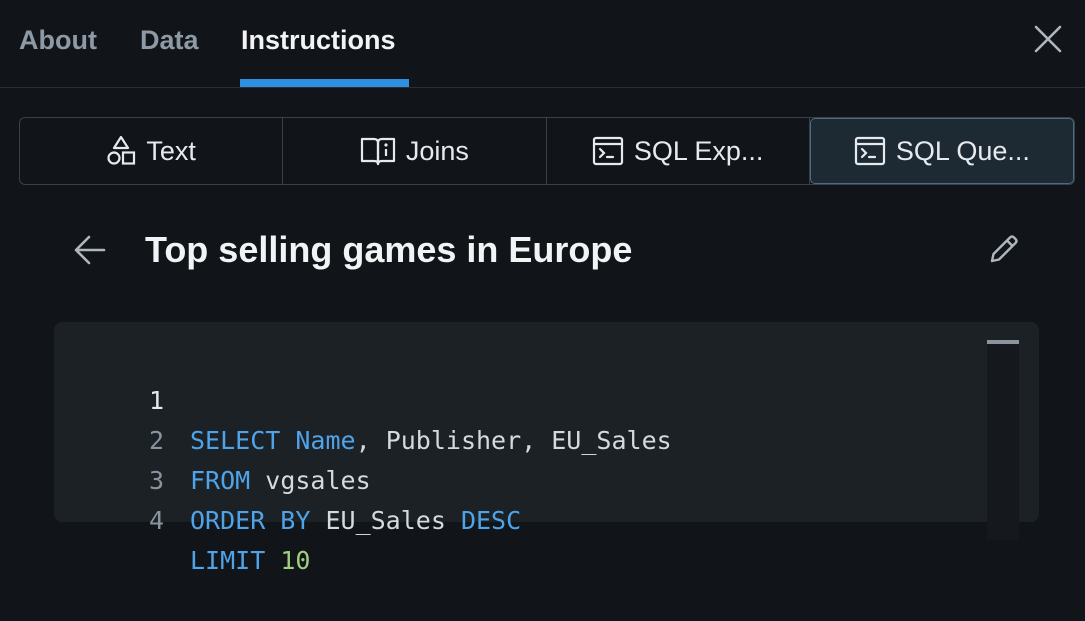  I want to click on edit-button, so click(1003, 250).